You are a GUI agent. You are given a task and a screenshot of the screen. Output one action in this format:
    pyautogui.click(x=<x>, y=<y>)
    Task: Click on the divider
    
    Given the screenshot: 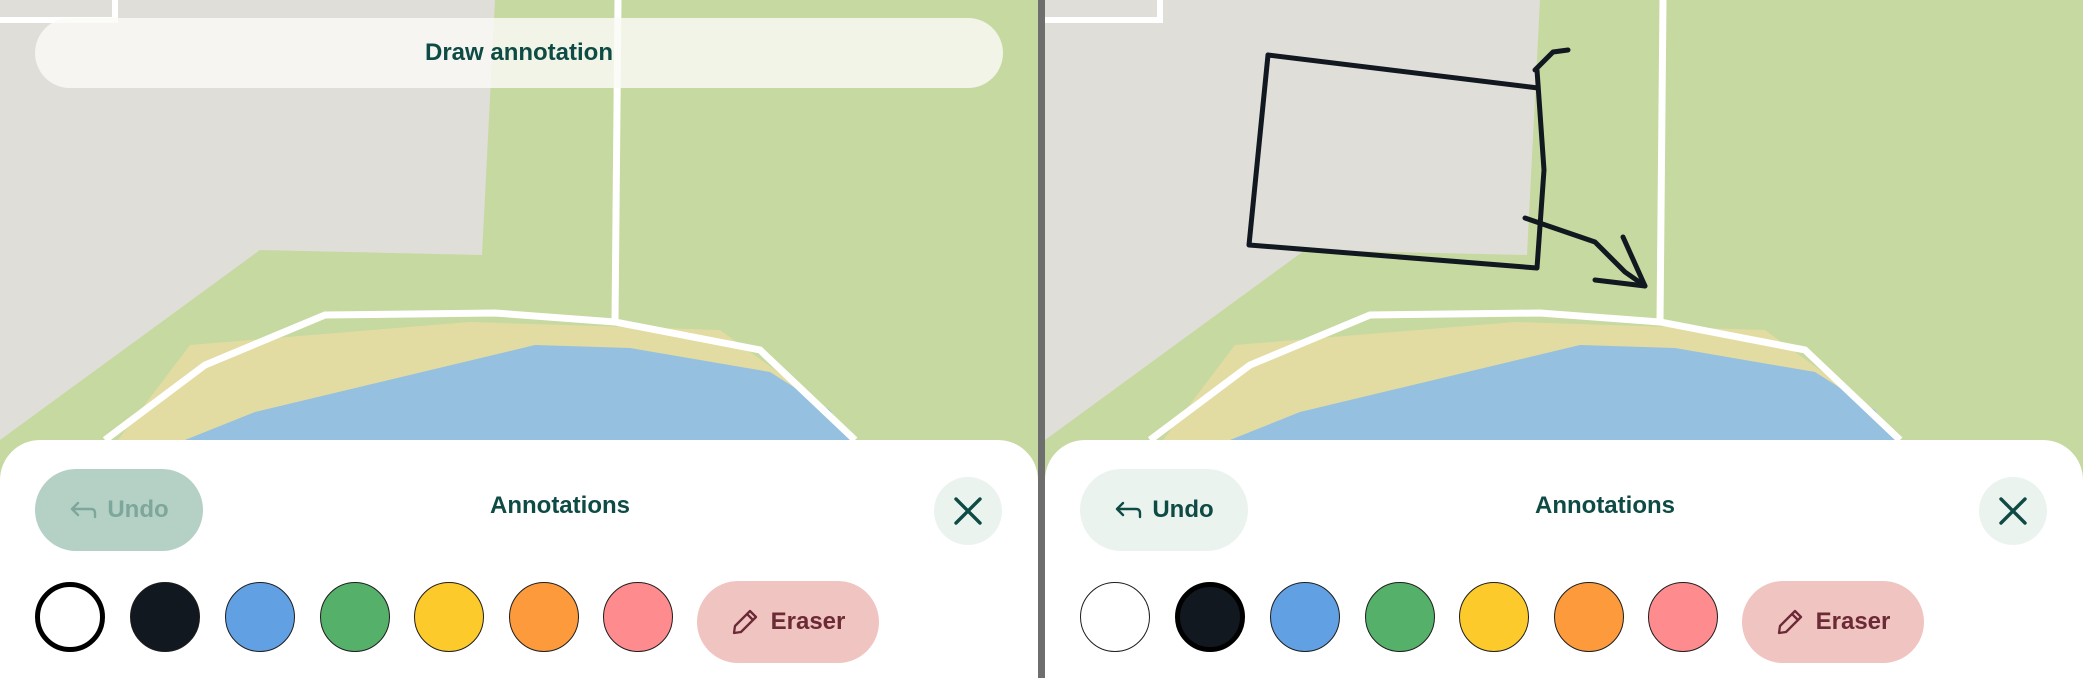 What is the action you would take?
    pyautogui.click(x=1041, y=339)
    